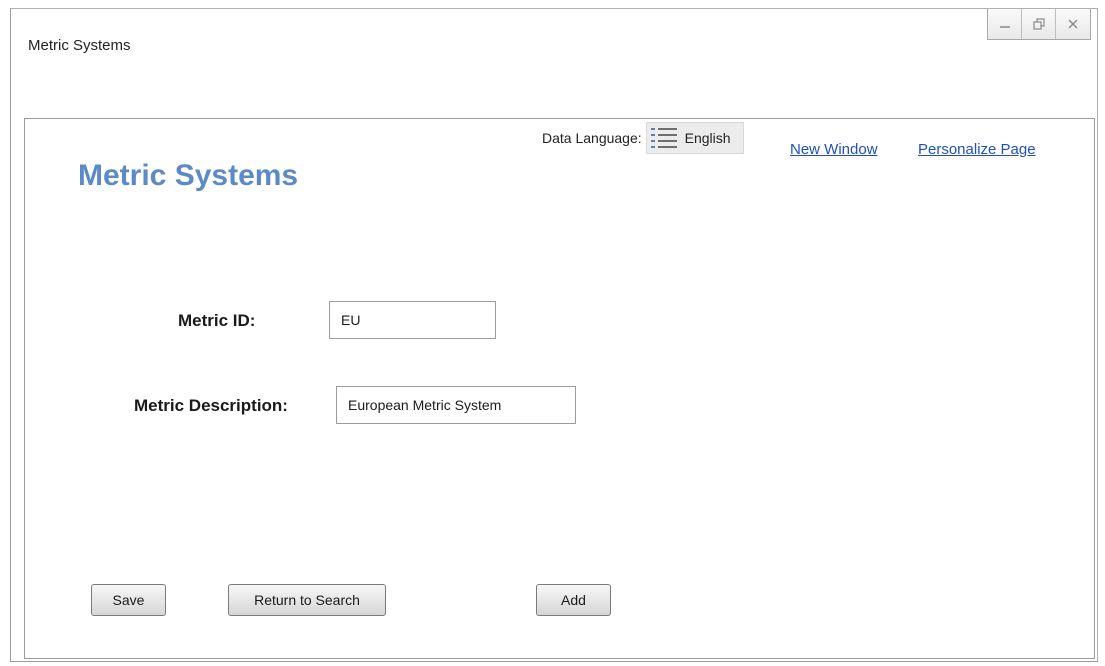 The width and height of the screenshot is (1105, 666). I want to click on minimize-button, so click(1005, 24).